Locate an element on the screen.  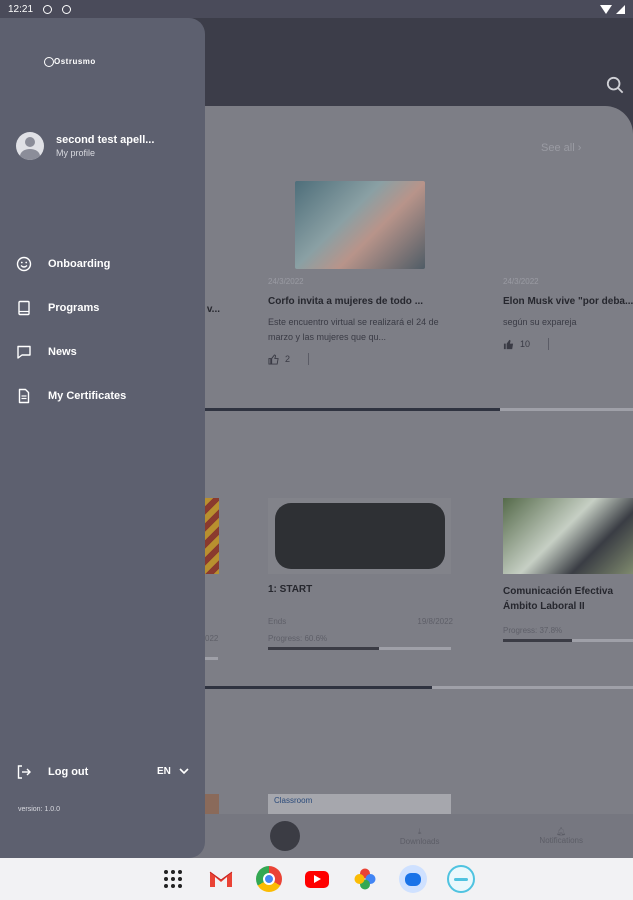
classroom-card: Classroom is located at coordinates (359, 804).